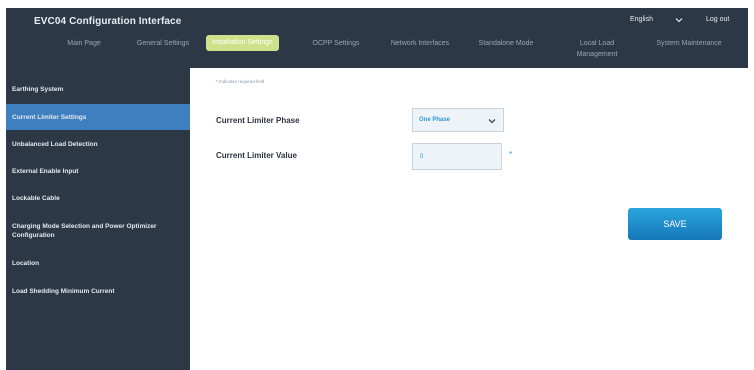 Image resolution: width=754 pixels, height=370 pixels. What do you see at coordinates (675, 224) in the screenshot?
I see `save-button: SAVE` at bounding box center [675, 224].